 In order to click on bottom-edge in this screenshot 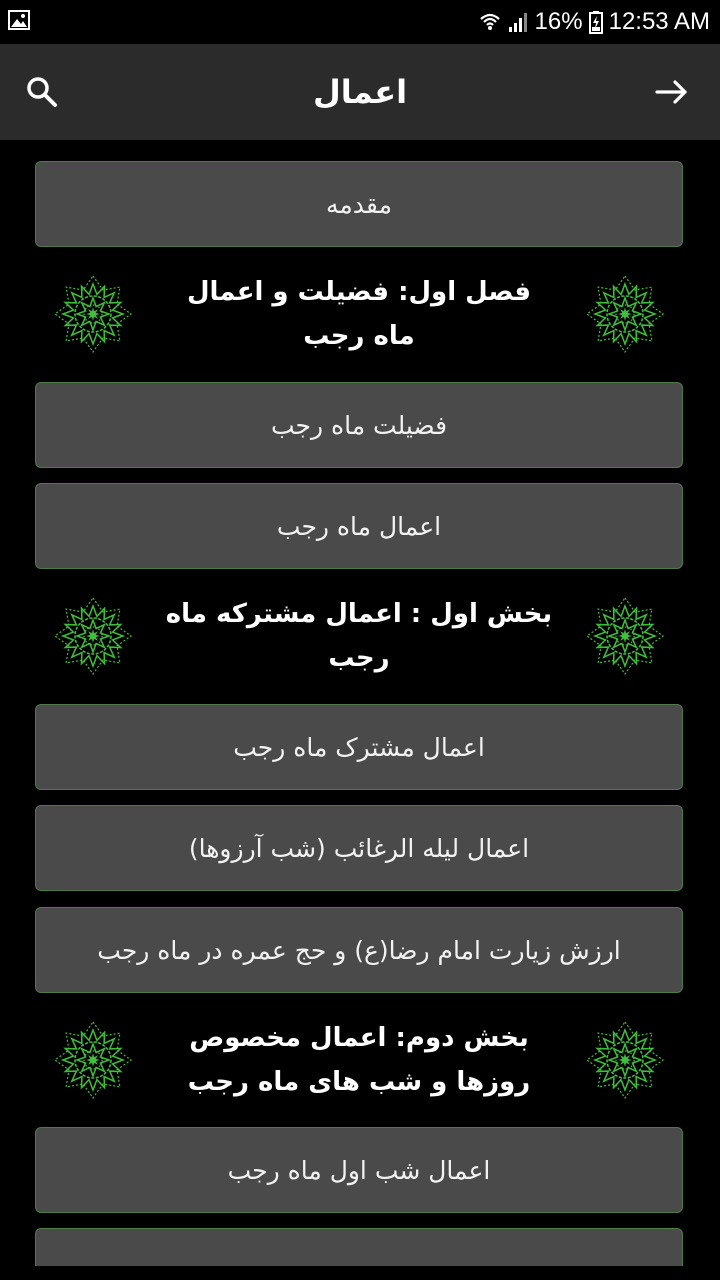, I will do `click(360, 1273)`.